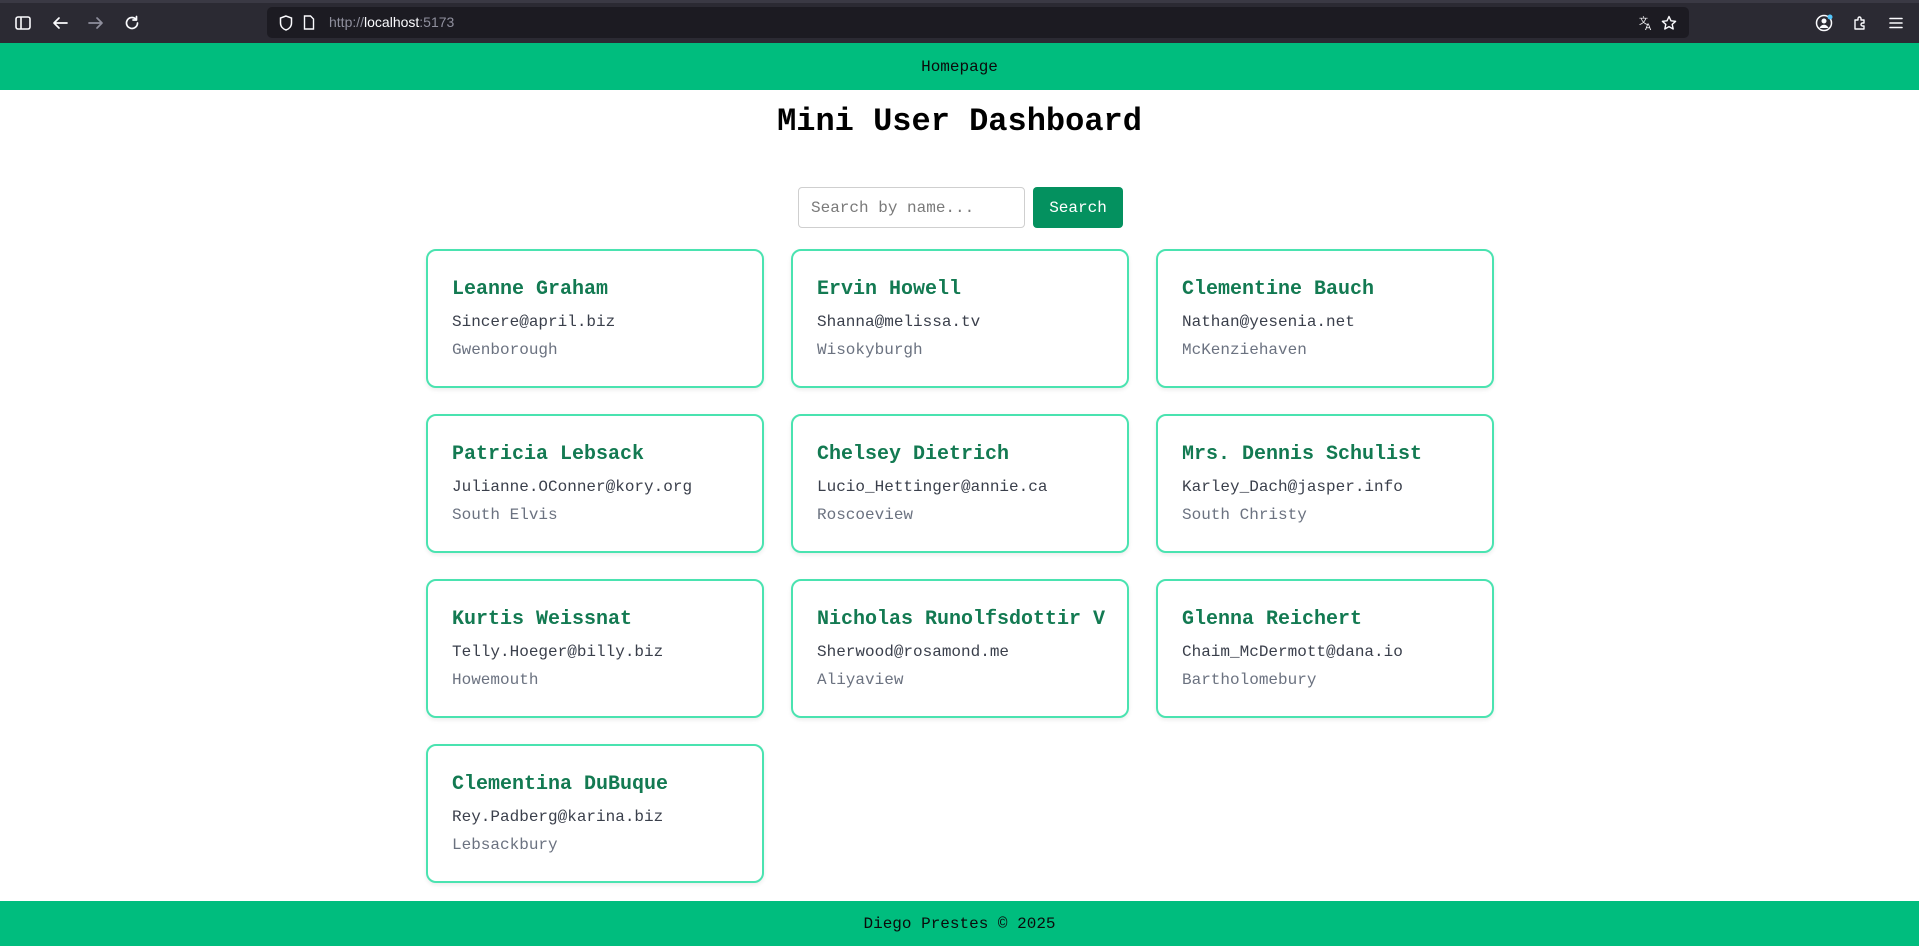 The height and width of the screenshot is (946, 1919). I want to click on site-footer: Diego Prestes © 2025, so click(959, 923).